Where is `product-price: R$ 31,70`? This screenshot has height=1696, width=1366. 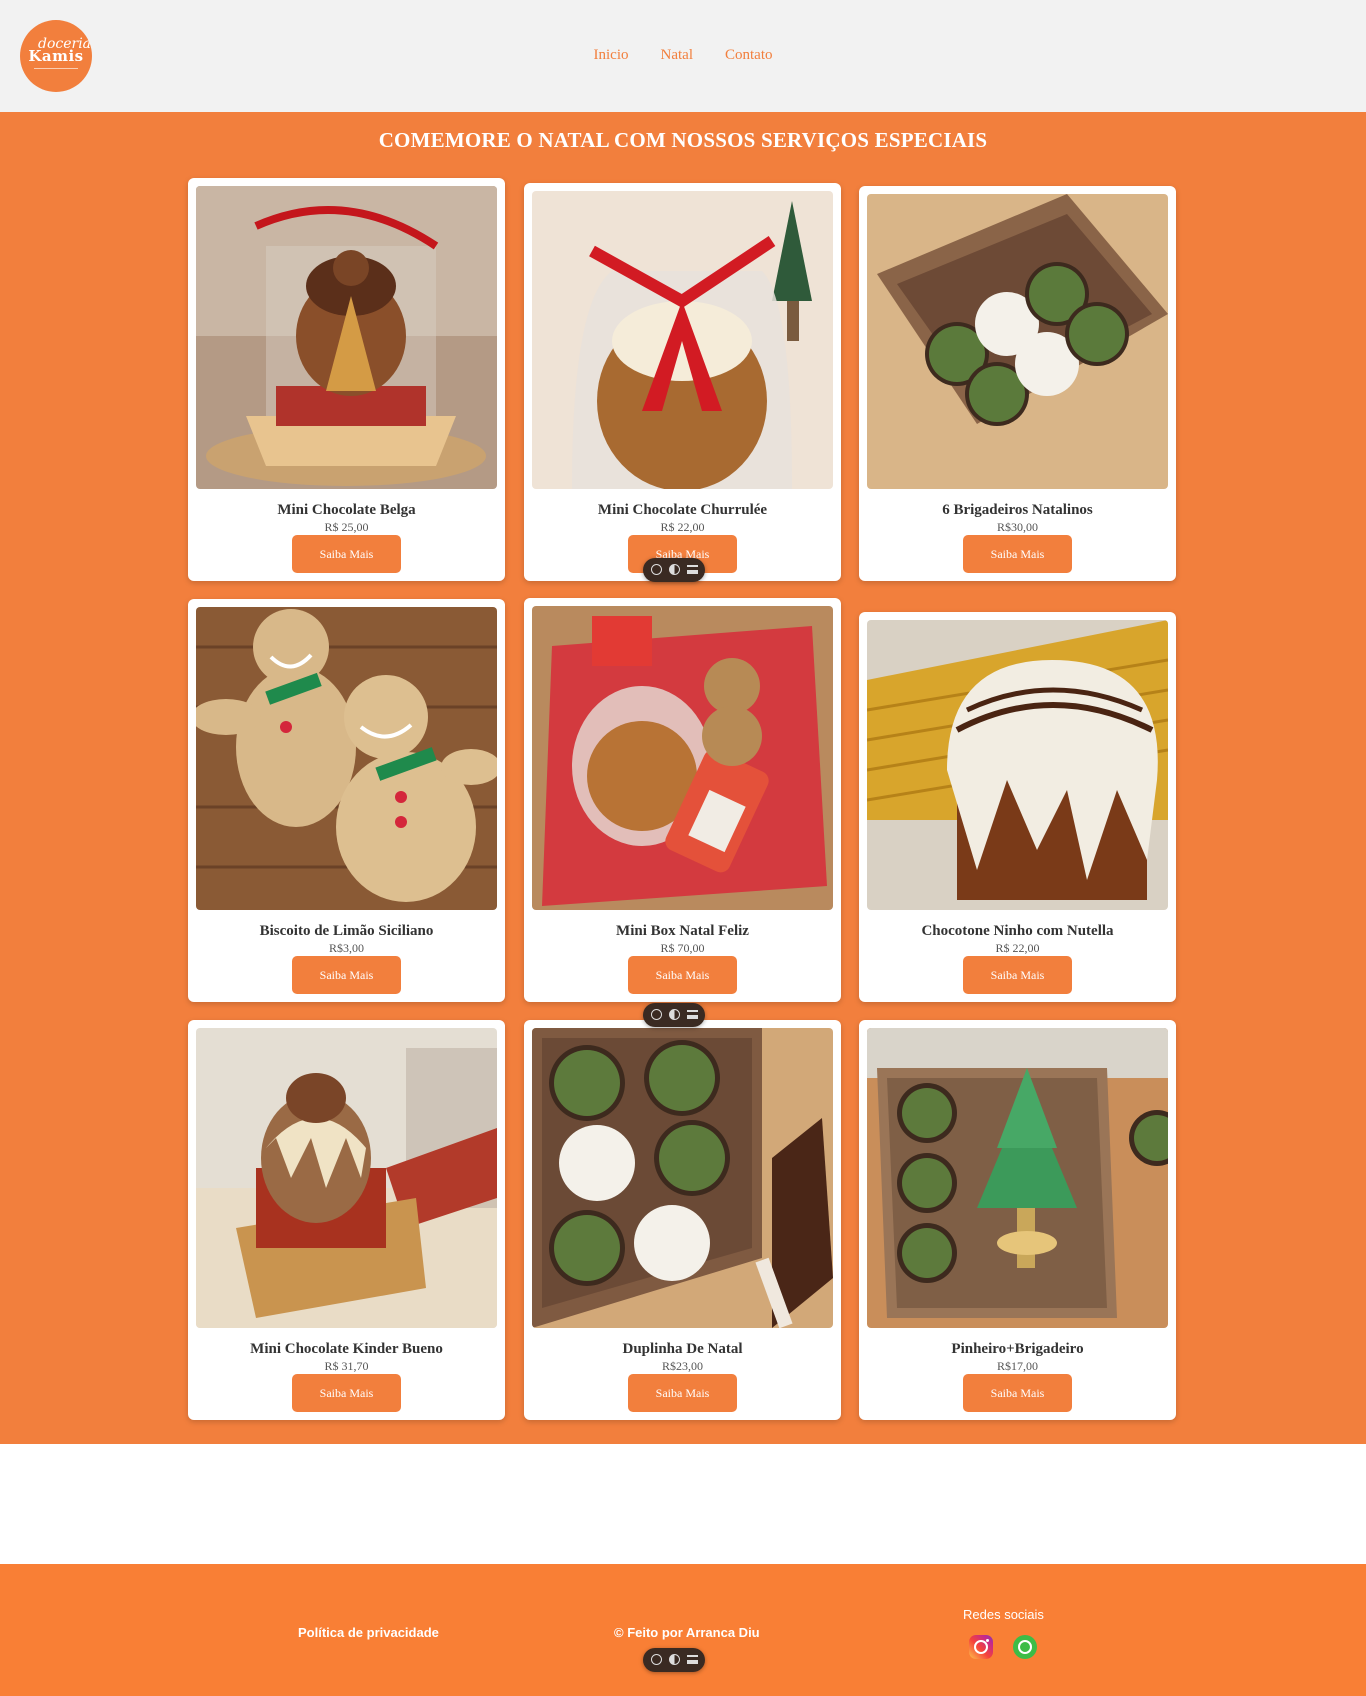 product-price: R$ 31,70 is located at coordinates (346, 1366).